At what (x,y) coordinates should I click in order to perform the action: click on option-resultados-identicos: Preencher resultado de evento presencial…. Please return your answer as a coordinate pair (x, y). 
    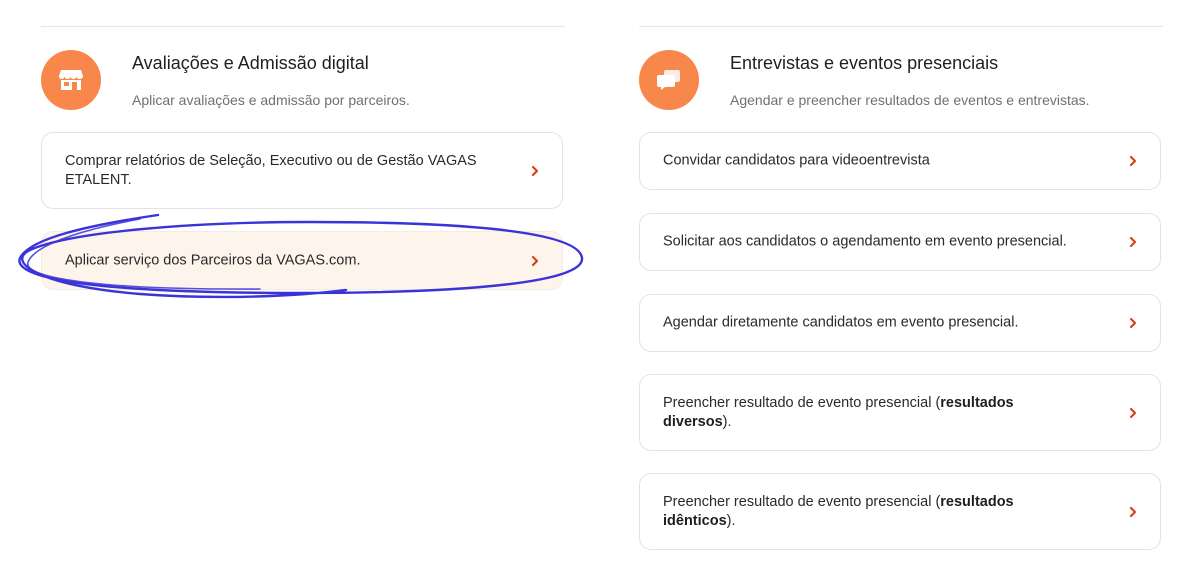
    Looking at the image, I should click on (900, 511).